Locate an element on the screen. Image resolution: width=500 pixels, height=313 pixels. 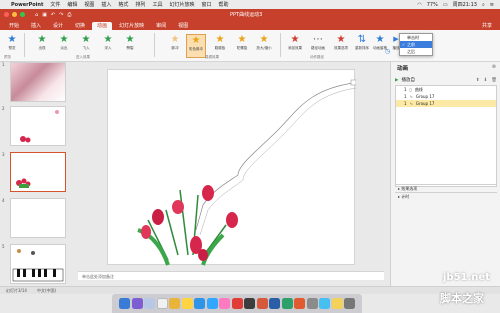
effect-grow-shrink: ★ 放大/缩小 is located at coordinates (264, 42).